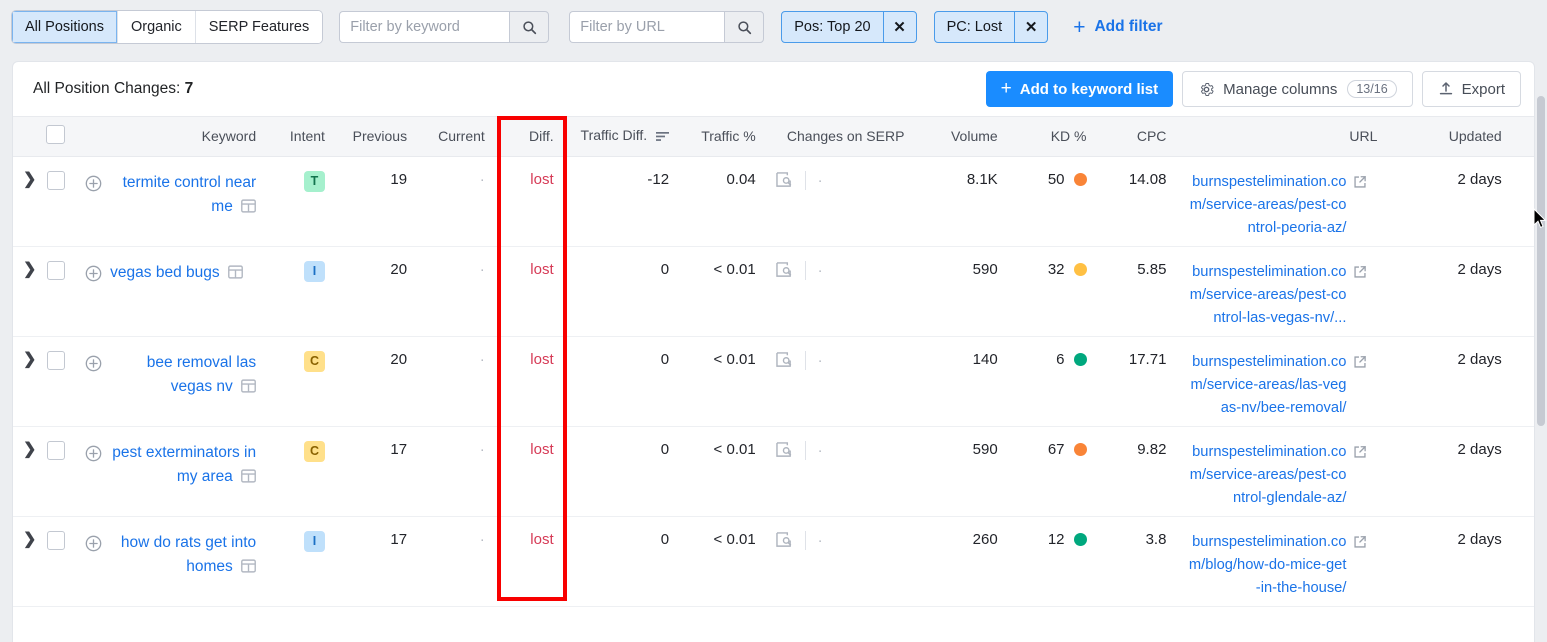  Describe the element at coordinates (456, 137) in the screenshot. I see `column-header-current: Current` at that location.